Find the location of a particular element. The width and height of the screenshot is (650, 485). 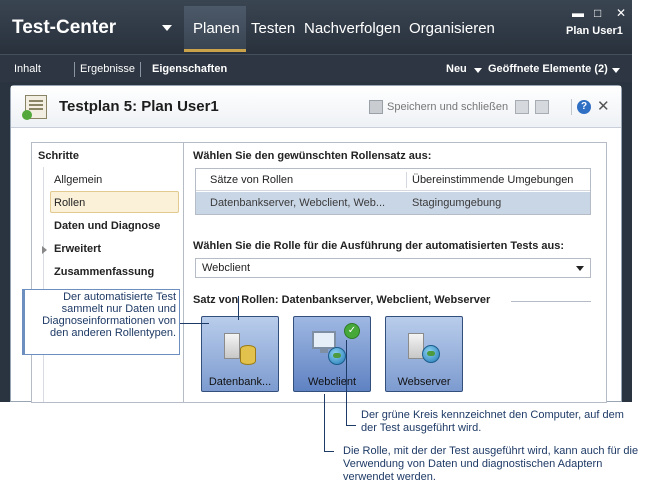

green-check-icon: ✓ is located at coordinates (352, 331).